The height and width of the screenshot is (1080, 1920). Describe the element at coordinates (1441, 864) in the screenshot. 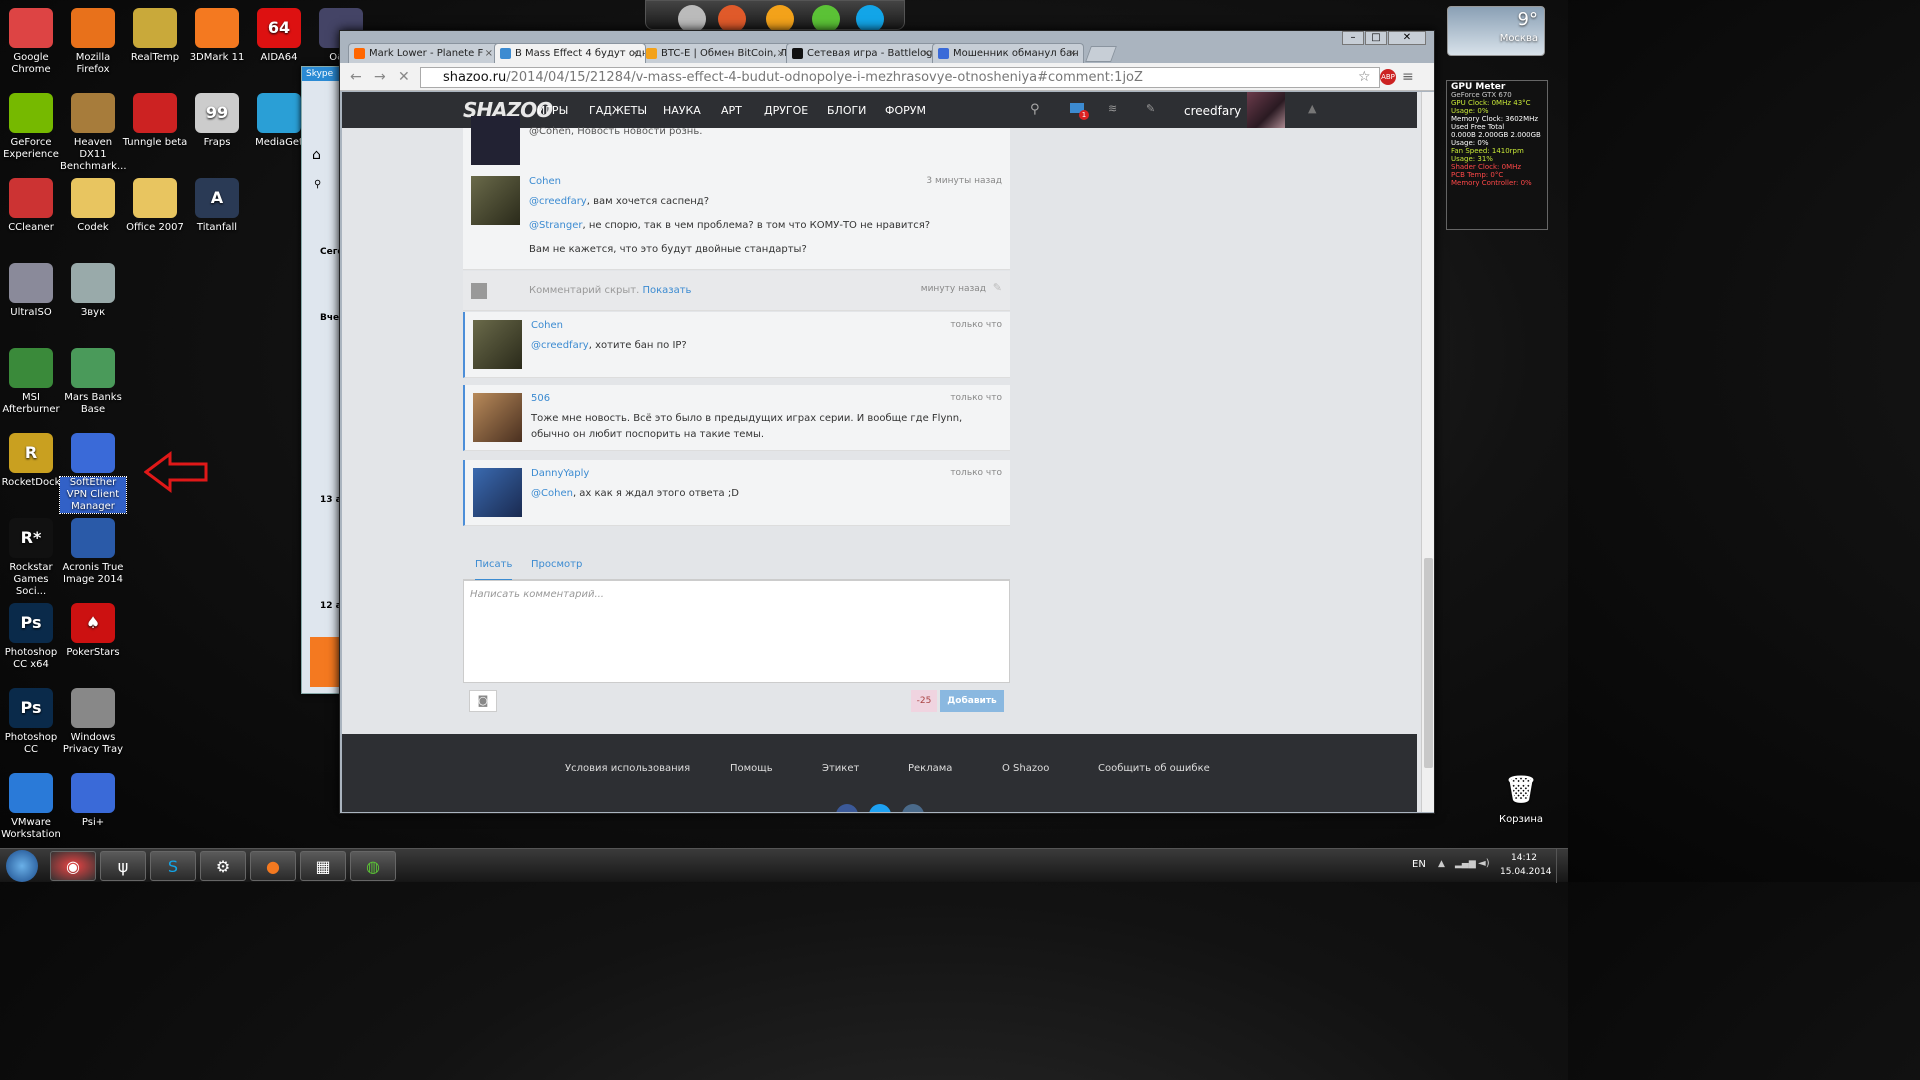

I see `tray-arrow-icon: ▲` at that location.